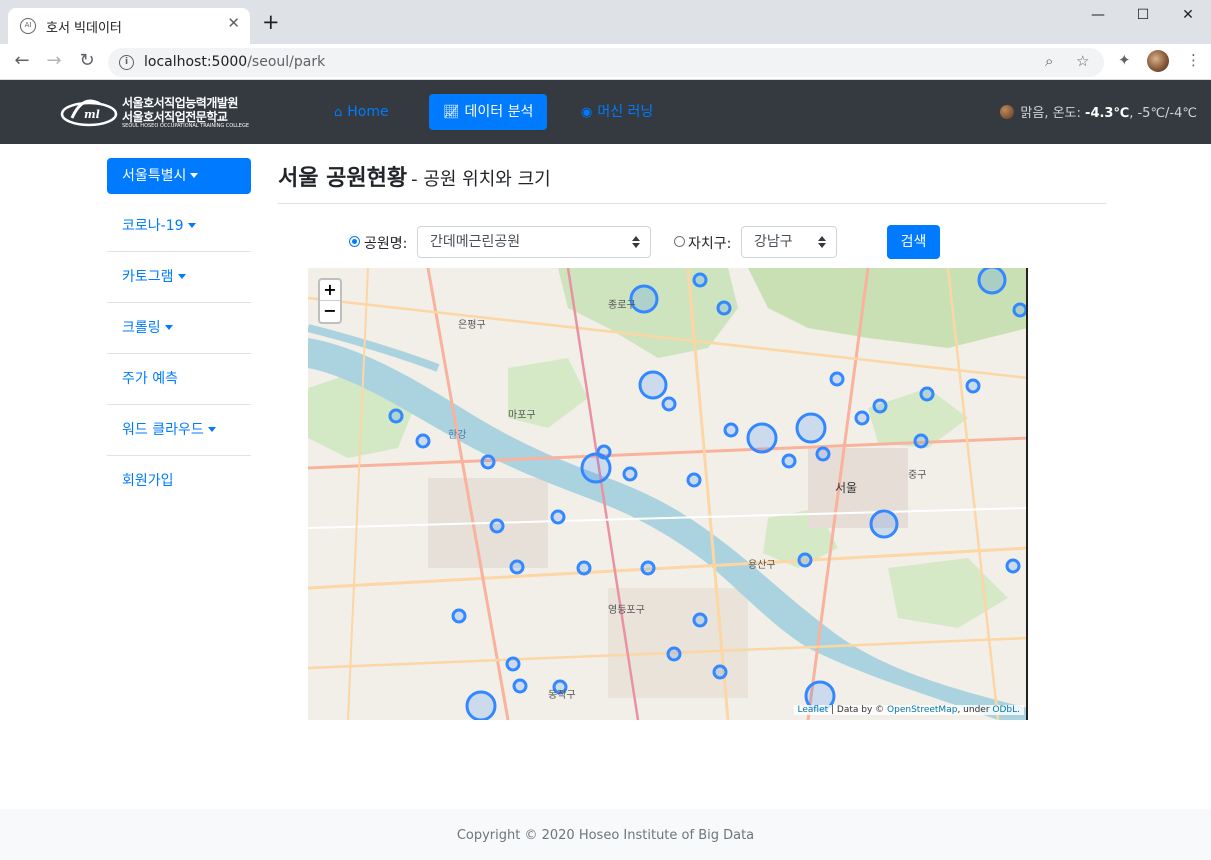 The width and height of the screenshot is (1211, 860). I want to click on back-icon: ←, so click(22, 61).